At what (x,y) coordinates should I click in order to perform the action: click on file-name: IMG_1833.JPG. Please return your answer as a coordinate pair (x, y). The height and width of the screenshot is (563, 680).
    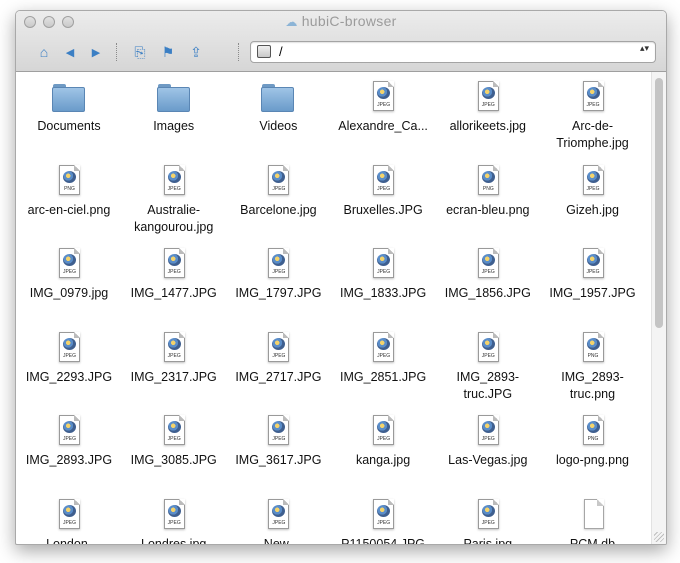
    Looking at the image, I should click on (383, 293).